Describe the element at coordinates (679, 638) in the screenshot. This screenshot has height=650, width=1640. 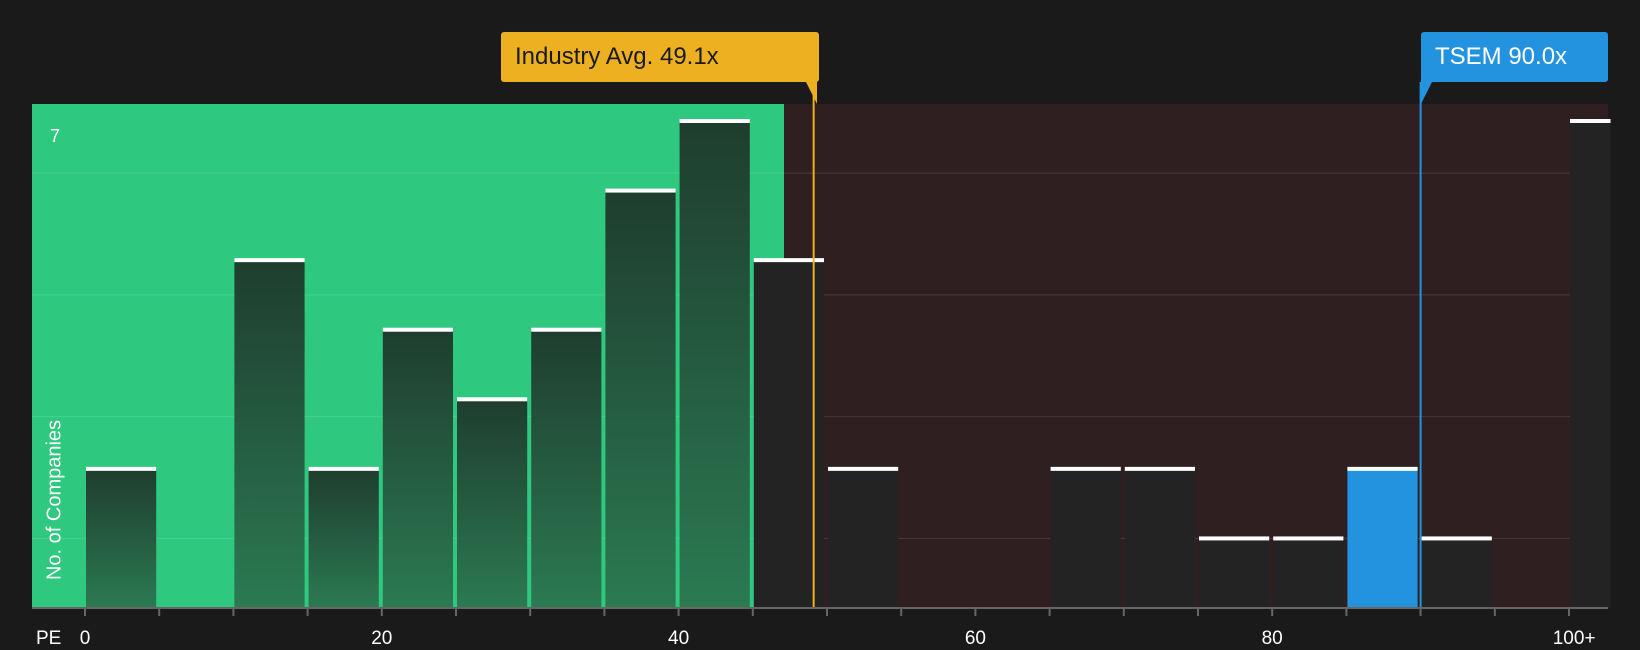
I see `x-tick-label: 40` at that location.